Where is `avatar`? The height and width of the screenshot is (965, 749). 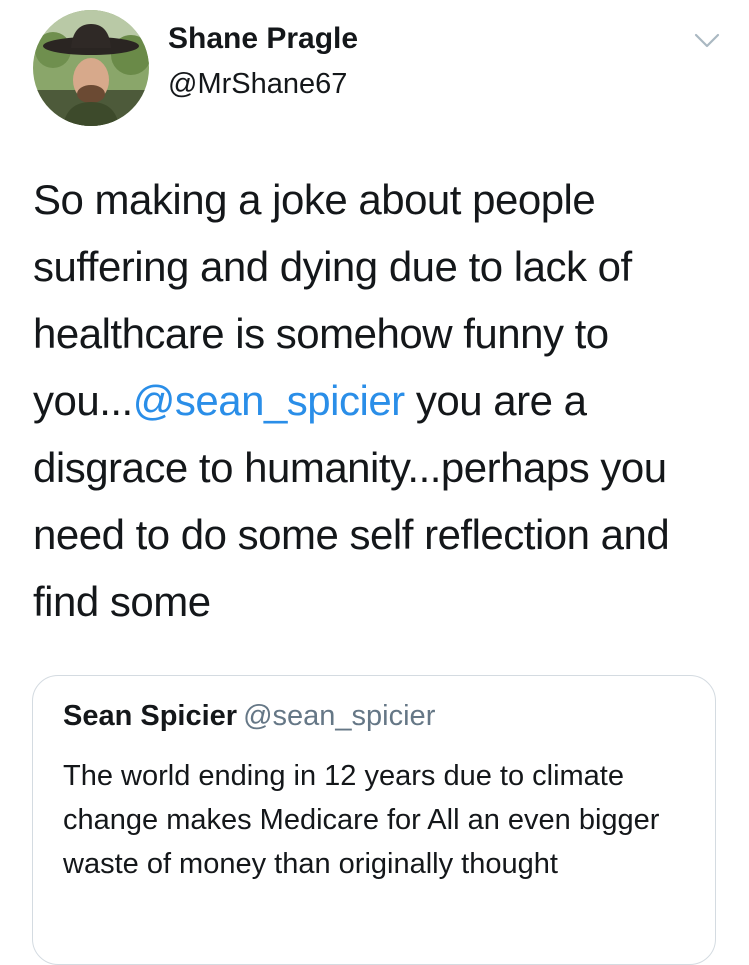 avatar is located at coordinates (91, 68).